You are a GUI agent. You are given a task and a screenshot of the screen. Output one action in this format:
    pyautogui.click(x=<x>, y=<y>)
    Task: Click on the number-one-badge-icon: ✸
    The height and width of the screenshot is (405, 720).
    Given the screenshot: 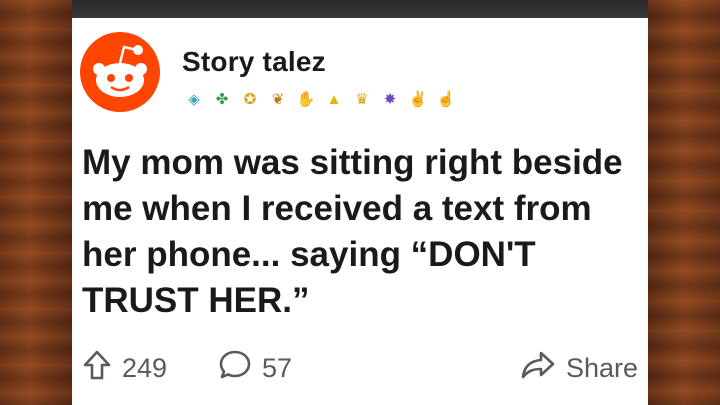 What is the action you would take?
    pyautogui.click(x=390, y=99)
    